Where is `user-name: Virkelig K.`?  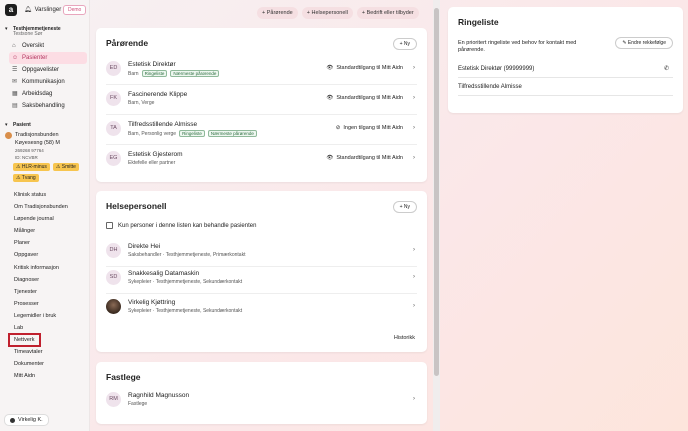
user-name: Virkelig K. is located at coordinates (30, 420).